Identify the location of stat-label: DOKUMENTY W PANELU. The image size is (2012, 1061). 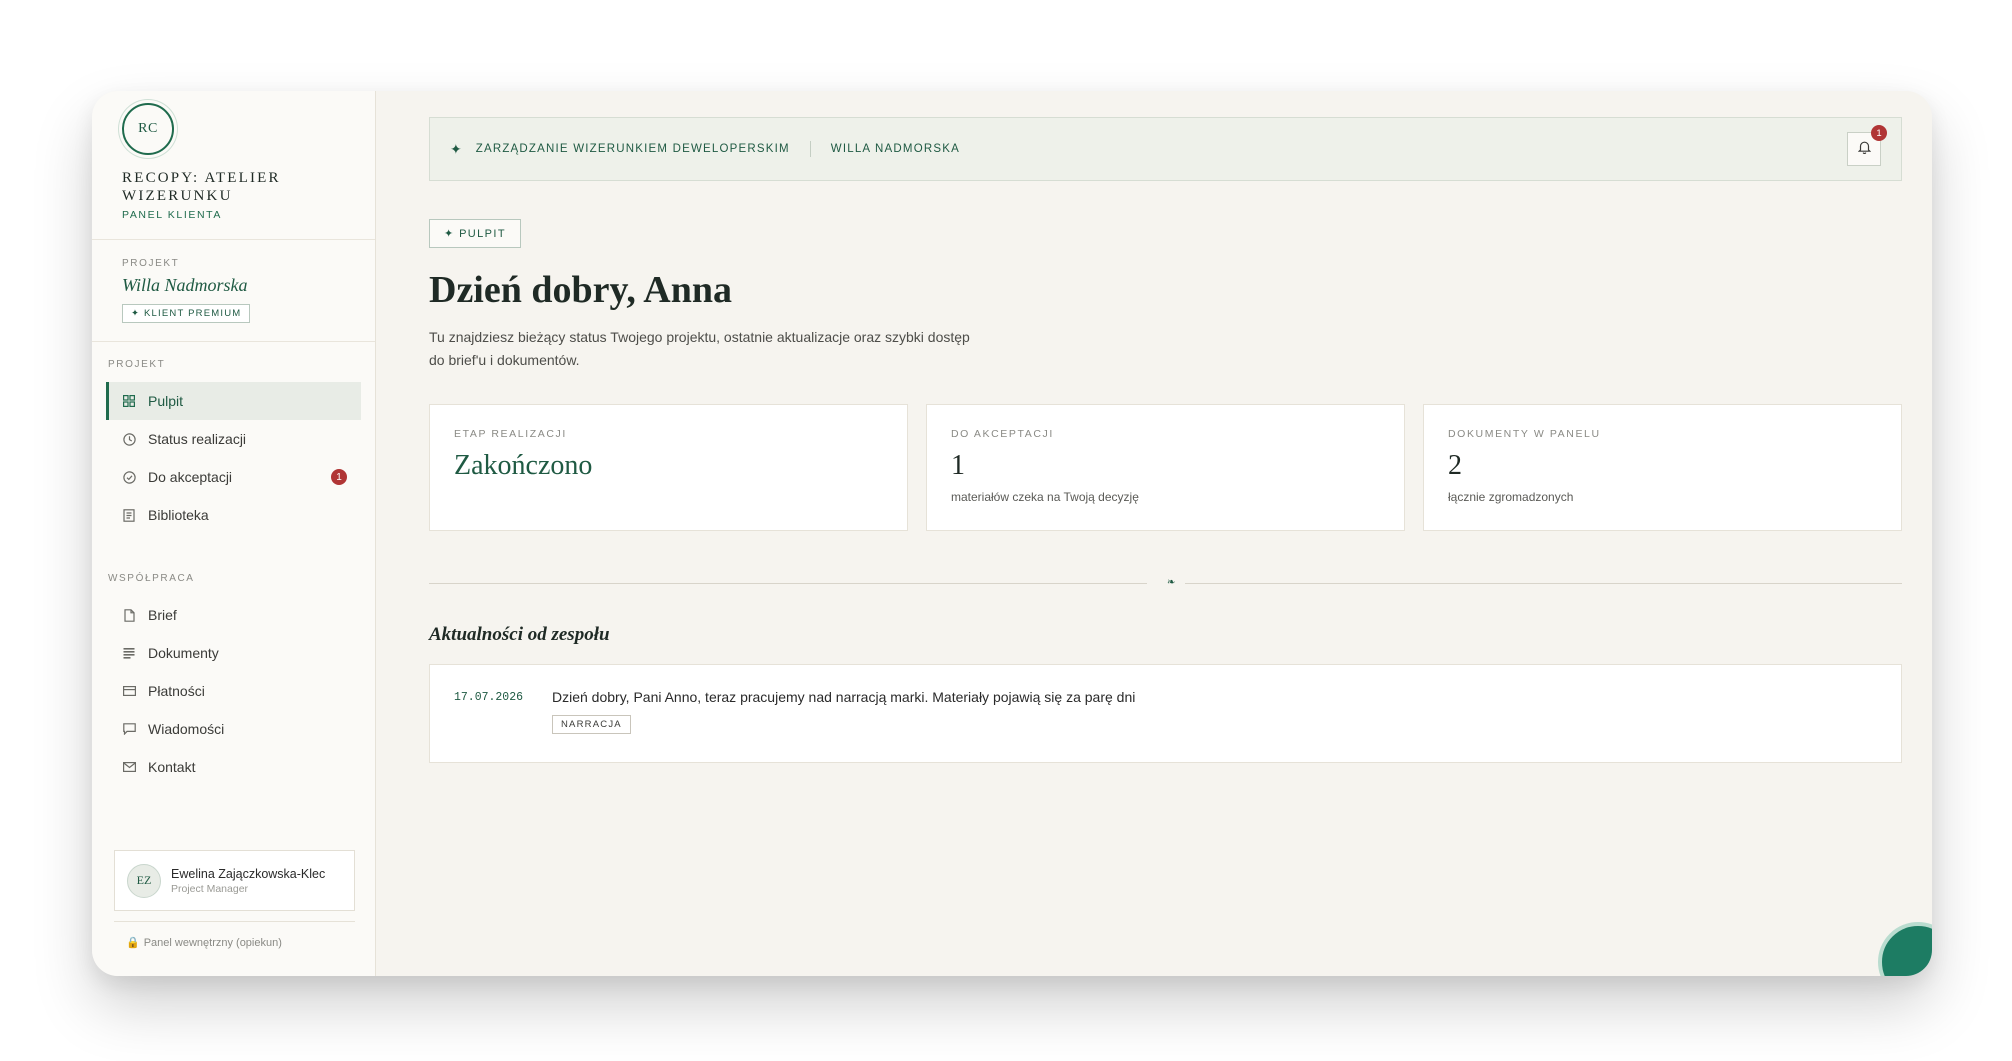
(1524, 434).